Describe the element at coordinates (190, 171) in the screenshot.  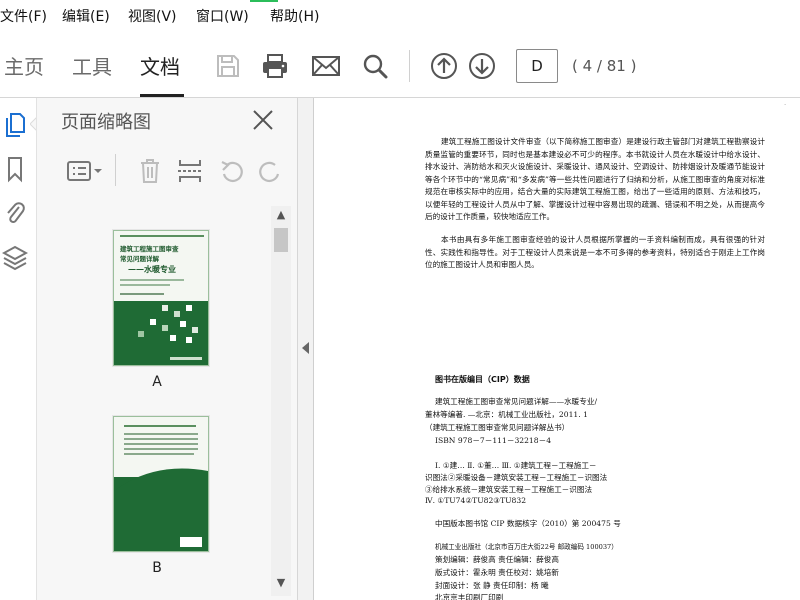
I see `extract-page-icon` at that location.